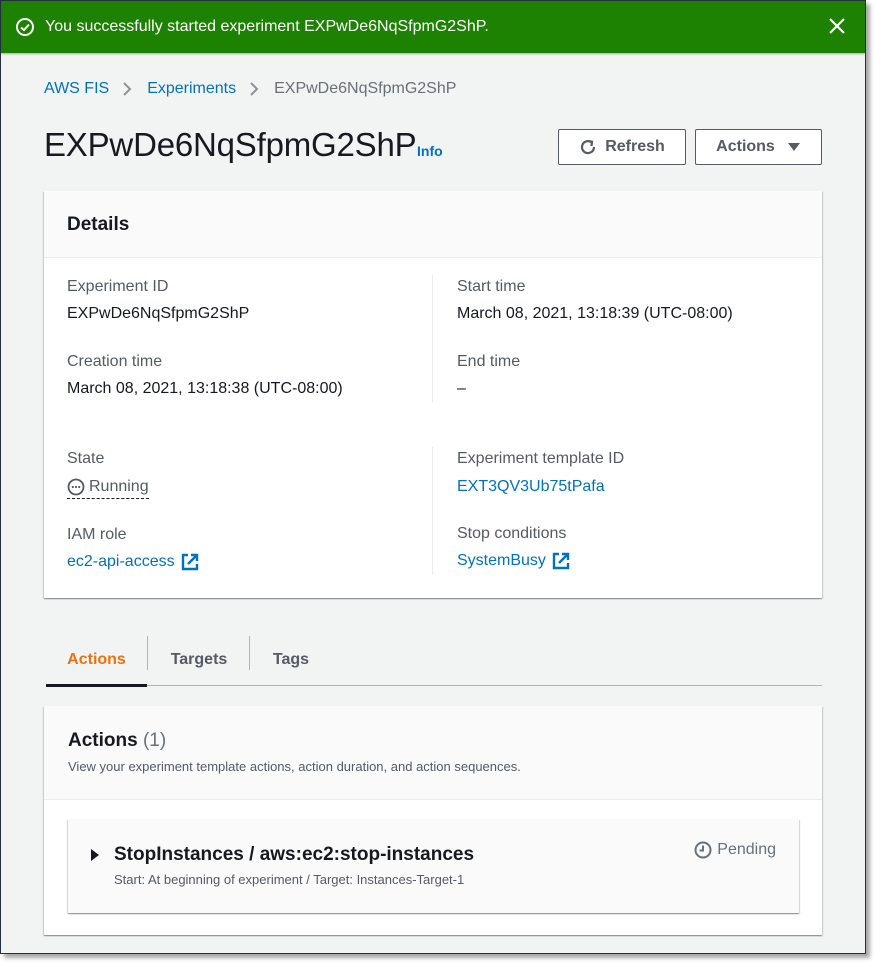 This screenshot has height=963, width=876. Describe the element at coordinates (97, 534) in the screenshot. I see `iam-role-label: IAM role` at that location.